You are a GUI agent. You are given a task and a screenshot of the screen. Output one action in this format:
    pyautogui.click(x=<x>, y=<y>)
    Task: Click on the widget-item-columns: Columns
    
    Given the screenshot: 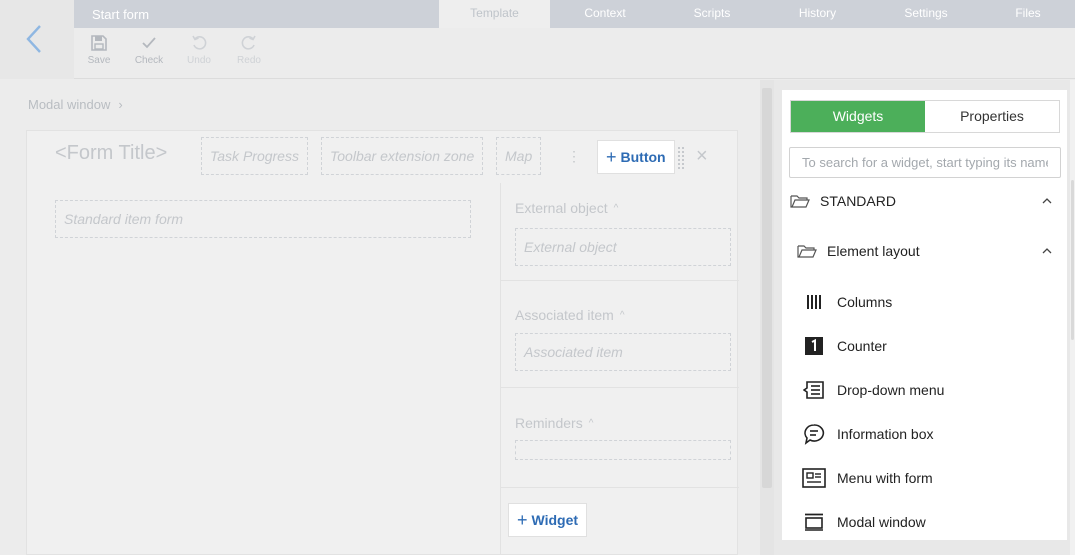 What is the action you would take?
    pyautogui.click(x=847, y=302)
    